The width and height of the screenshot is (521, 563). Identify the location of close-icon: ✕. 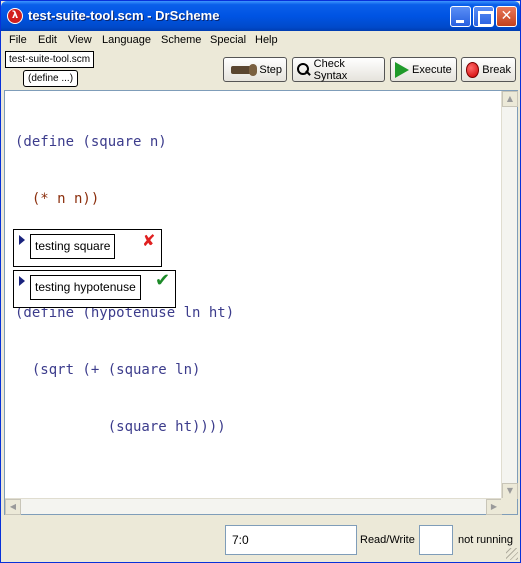
(506, 16).